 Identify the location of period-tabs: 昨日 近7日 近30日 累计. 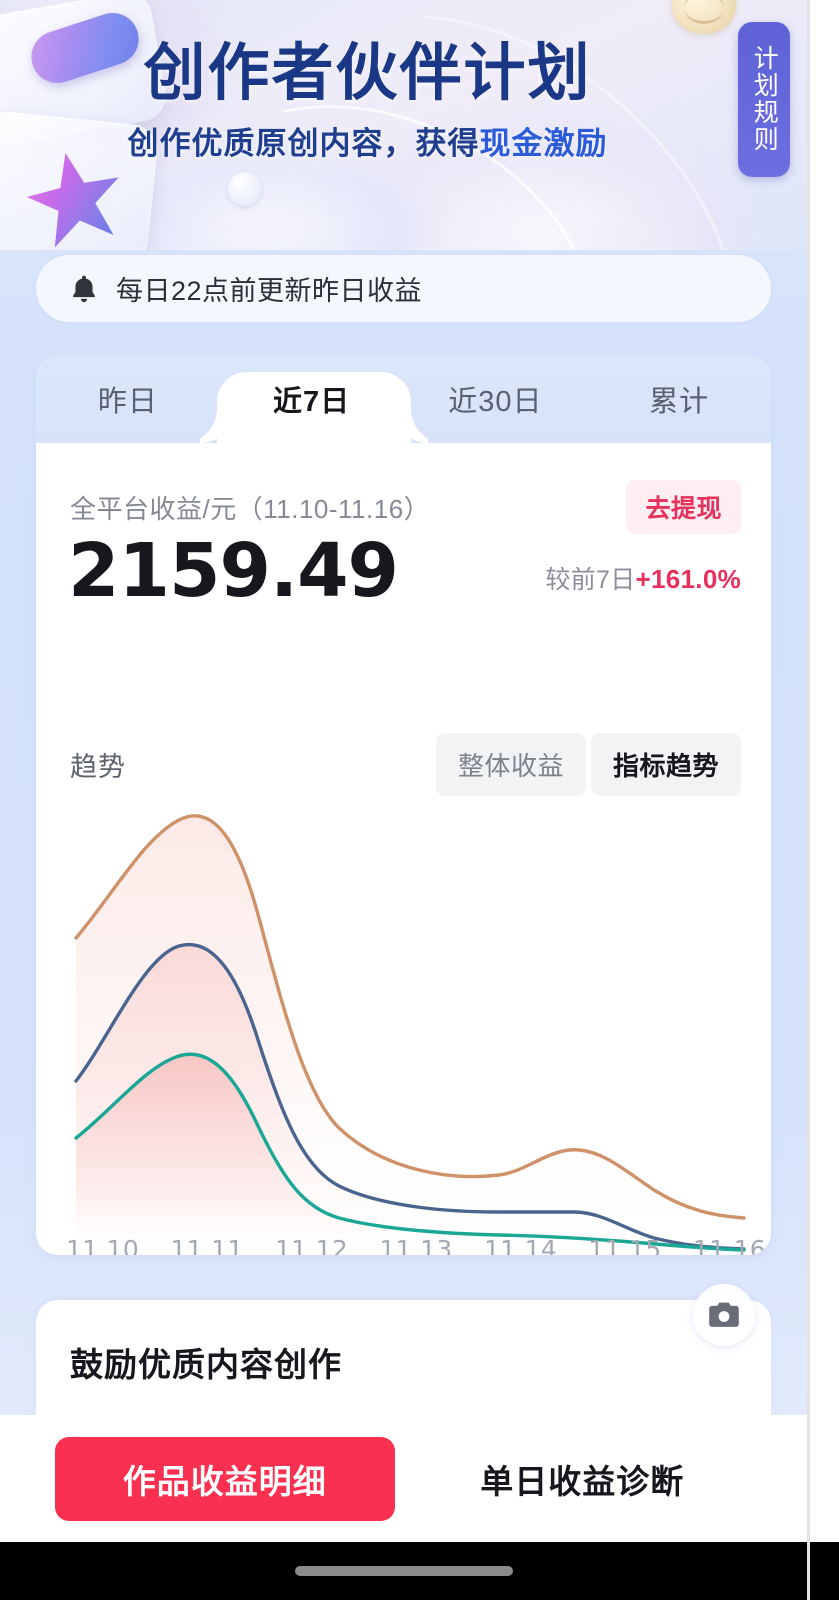
(403, 399).